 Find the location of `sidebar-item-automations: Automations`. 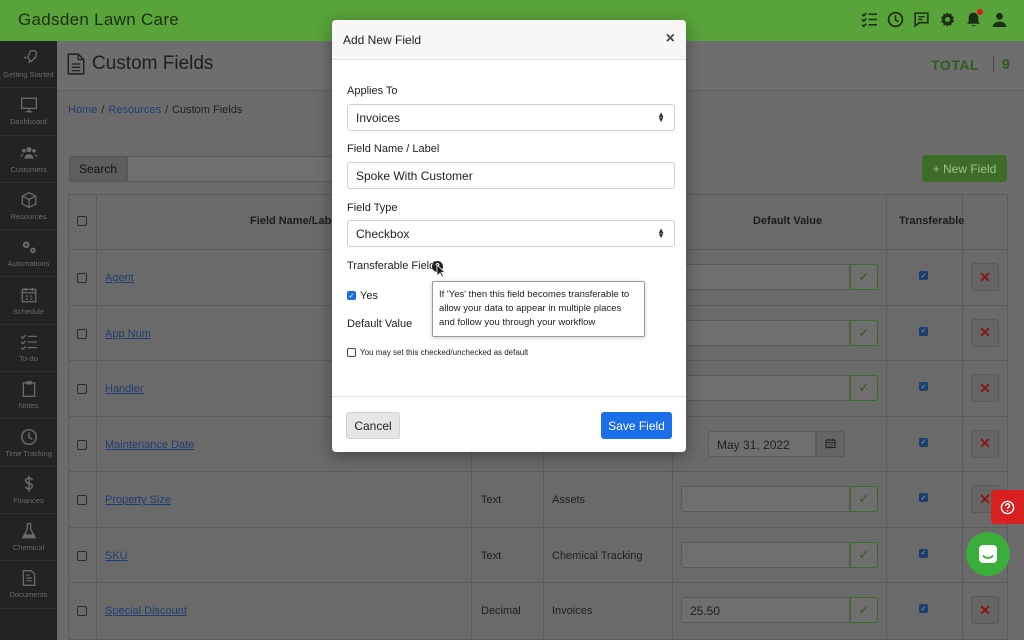

sidebar-item-automations: Automations is located at coordinates (28, 254).